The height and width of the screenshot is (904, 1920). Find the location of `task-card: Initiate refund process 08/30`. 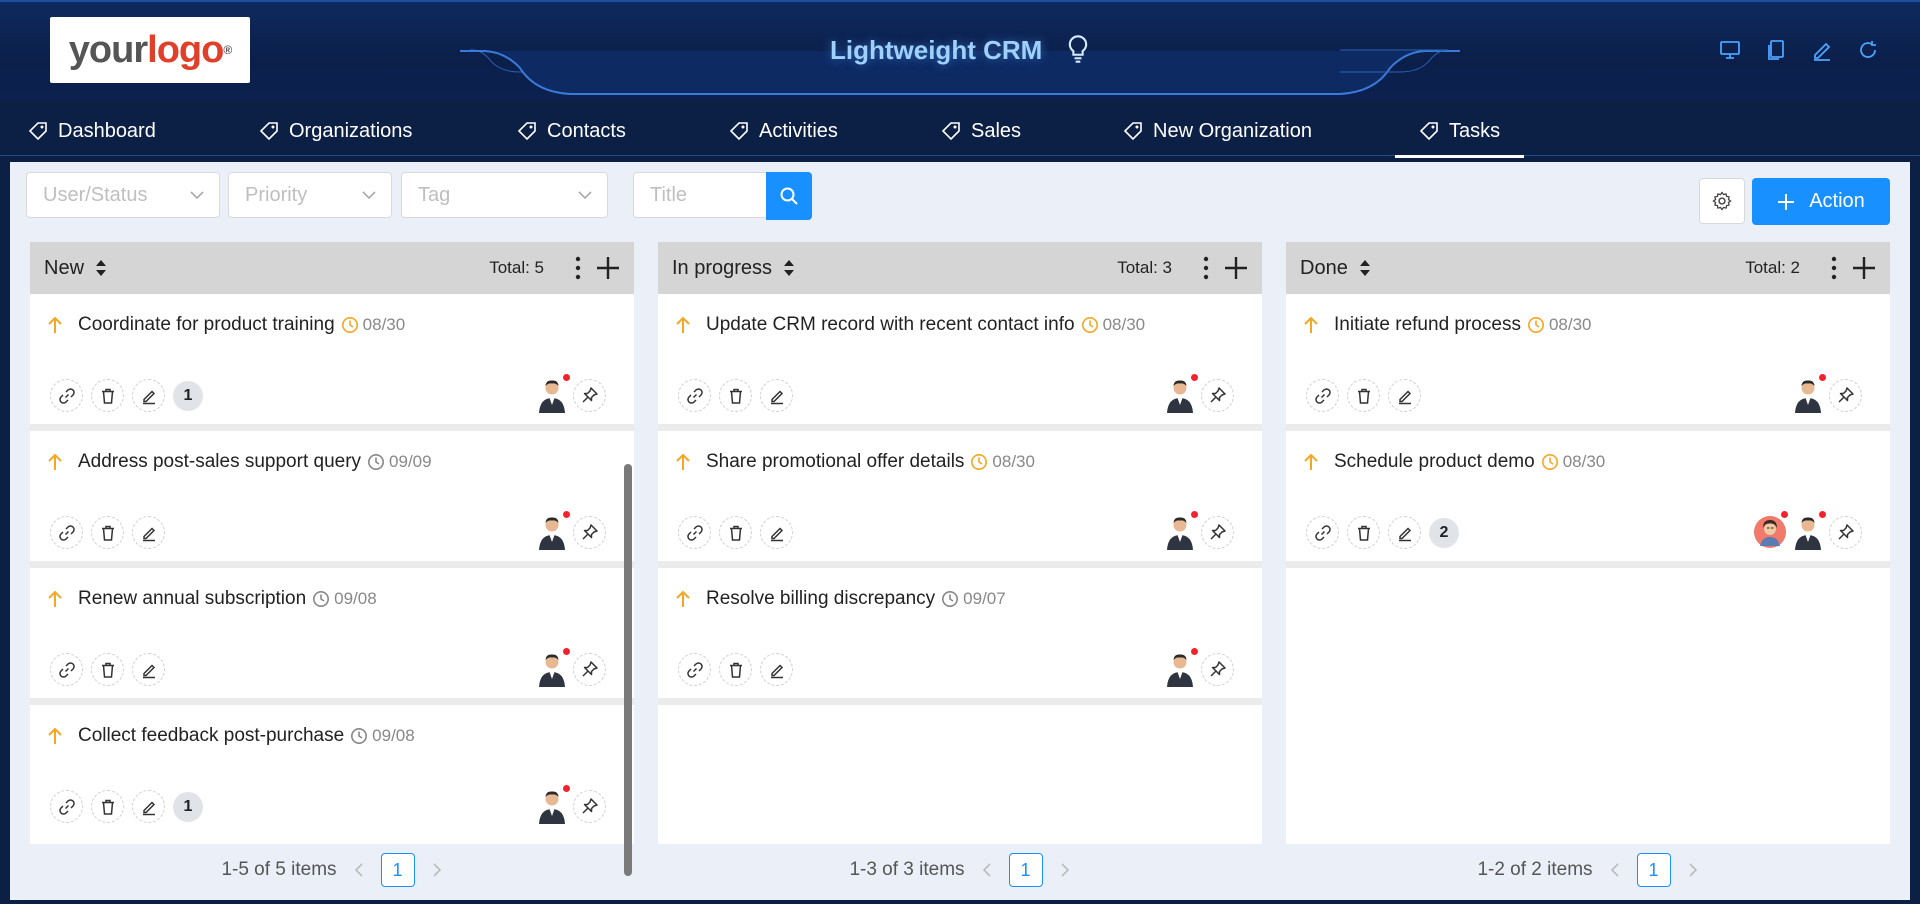

task-card: Initiate refund process 08/30 is located at coordinates (1588, 359).